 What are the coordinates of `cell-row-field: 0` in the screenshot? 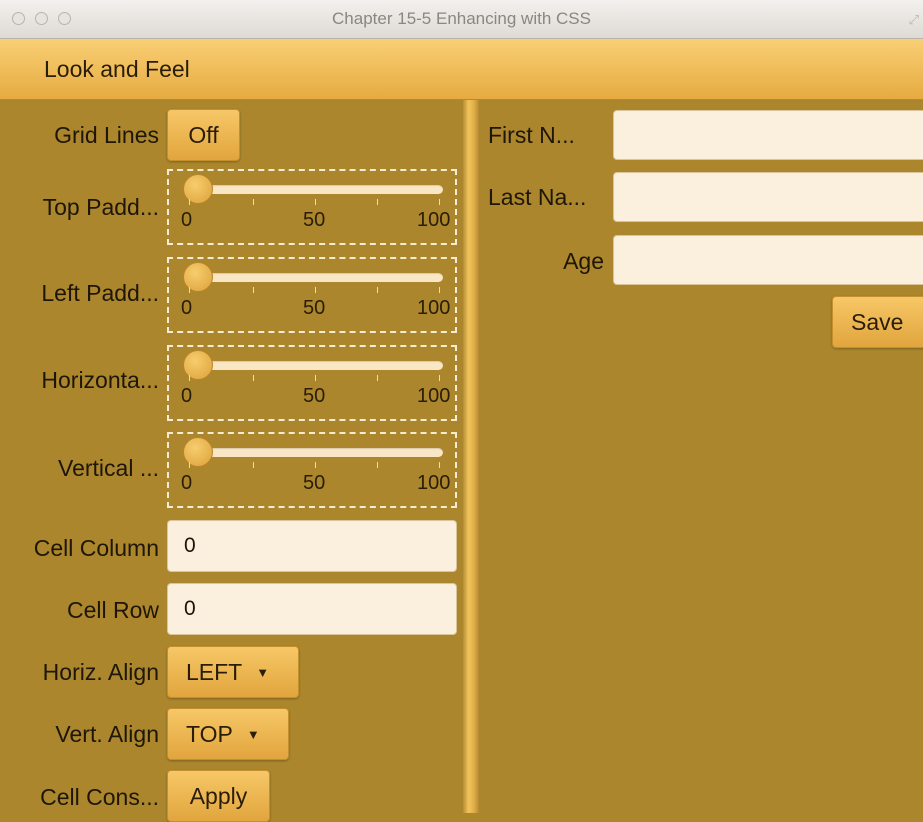 It's located at (312, 609).